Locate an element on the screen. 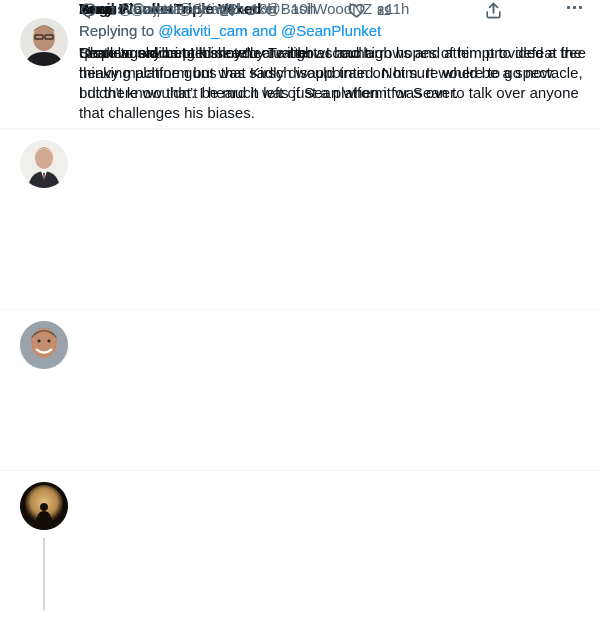 Image resolution: width=608 pixels, height=625 pixels. more-icon is located at coordinates (575, 8).